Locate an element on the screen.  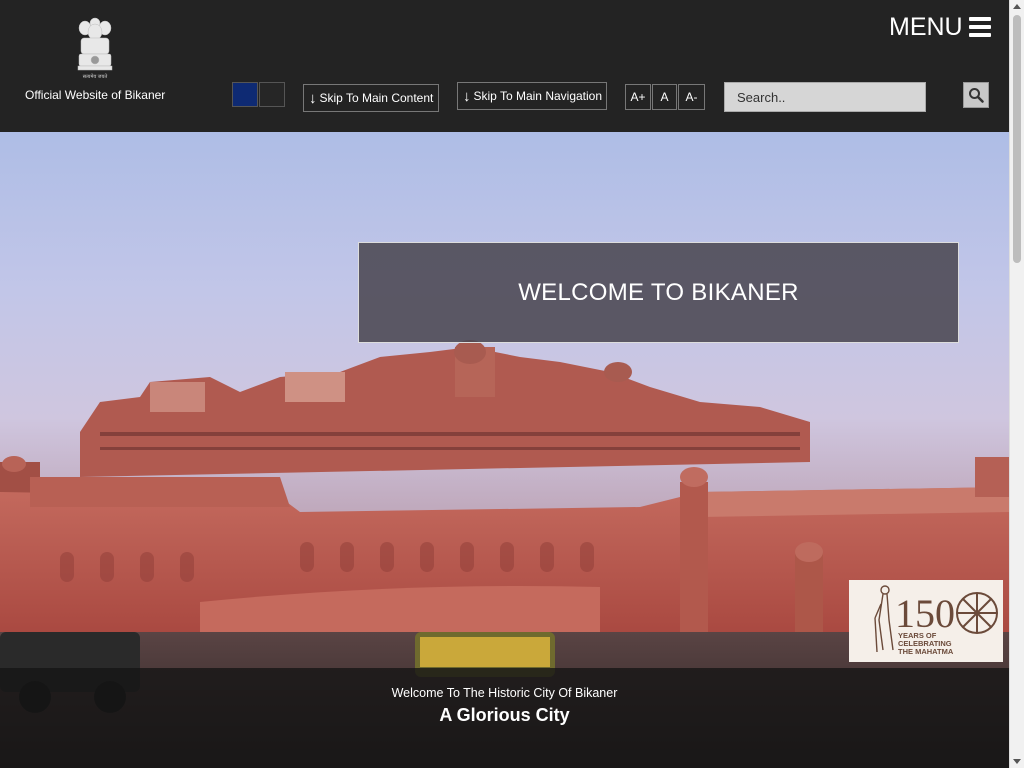
menu-button: MENU is located at coordinates (940, 27).